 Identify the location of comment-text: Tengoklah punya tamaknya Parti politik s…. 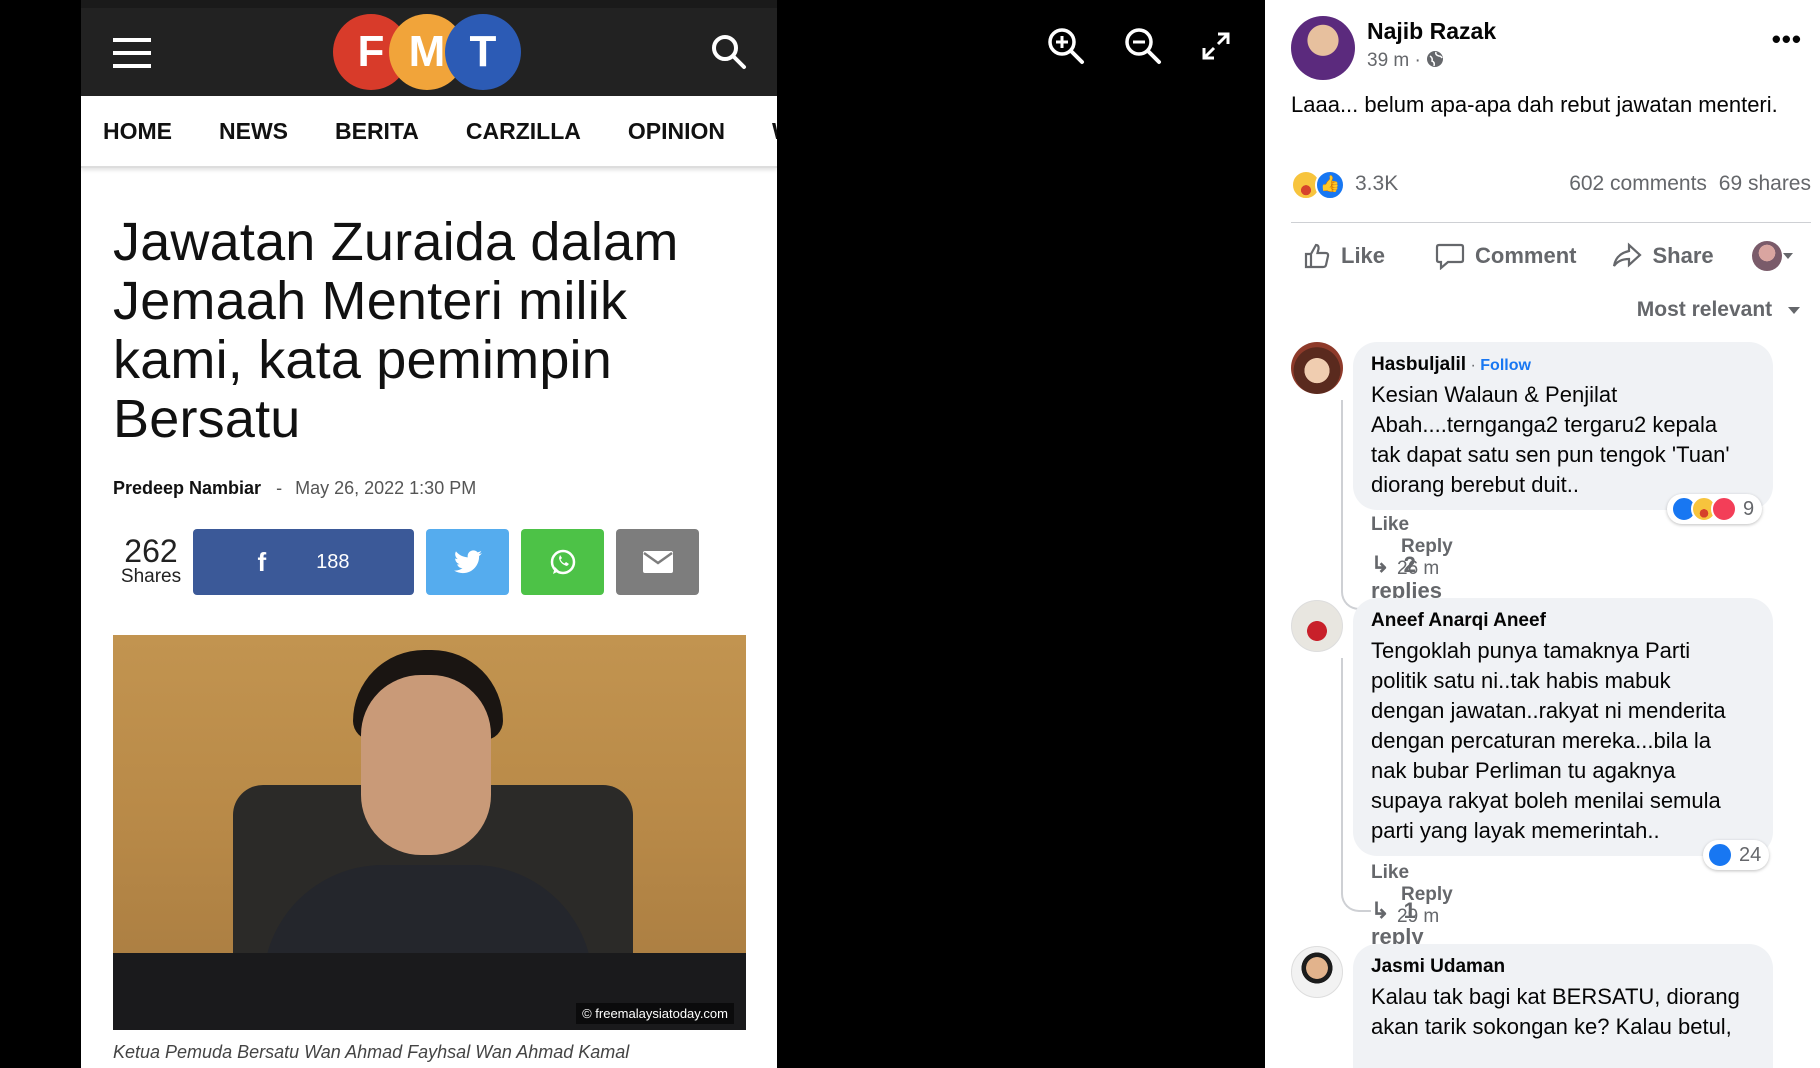
(1563, 741).